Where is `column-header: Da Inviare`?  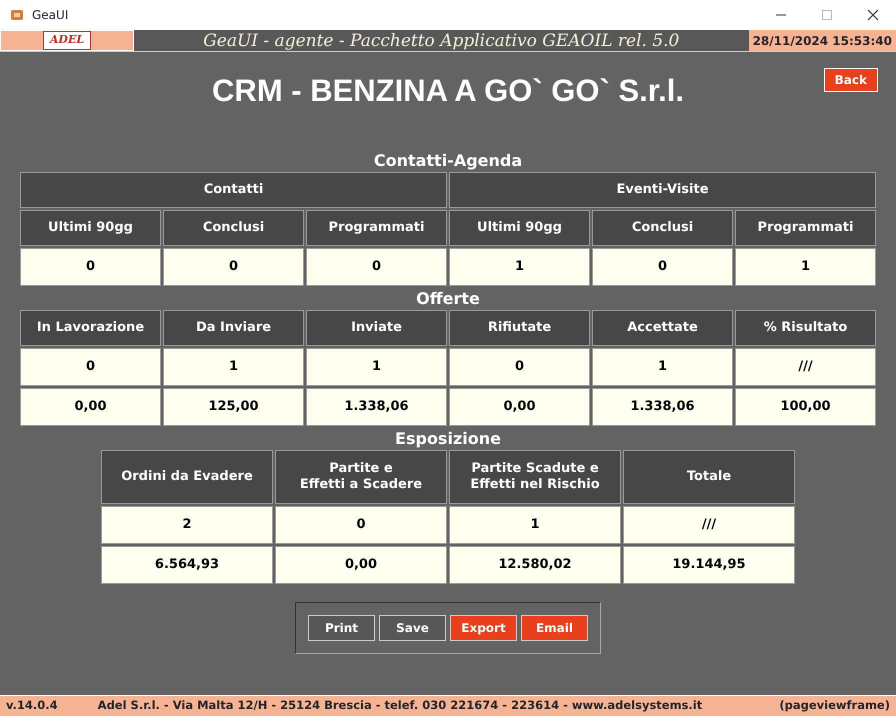
column-header: Da Inviare is located at coordinates (233, 328).